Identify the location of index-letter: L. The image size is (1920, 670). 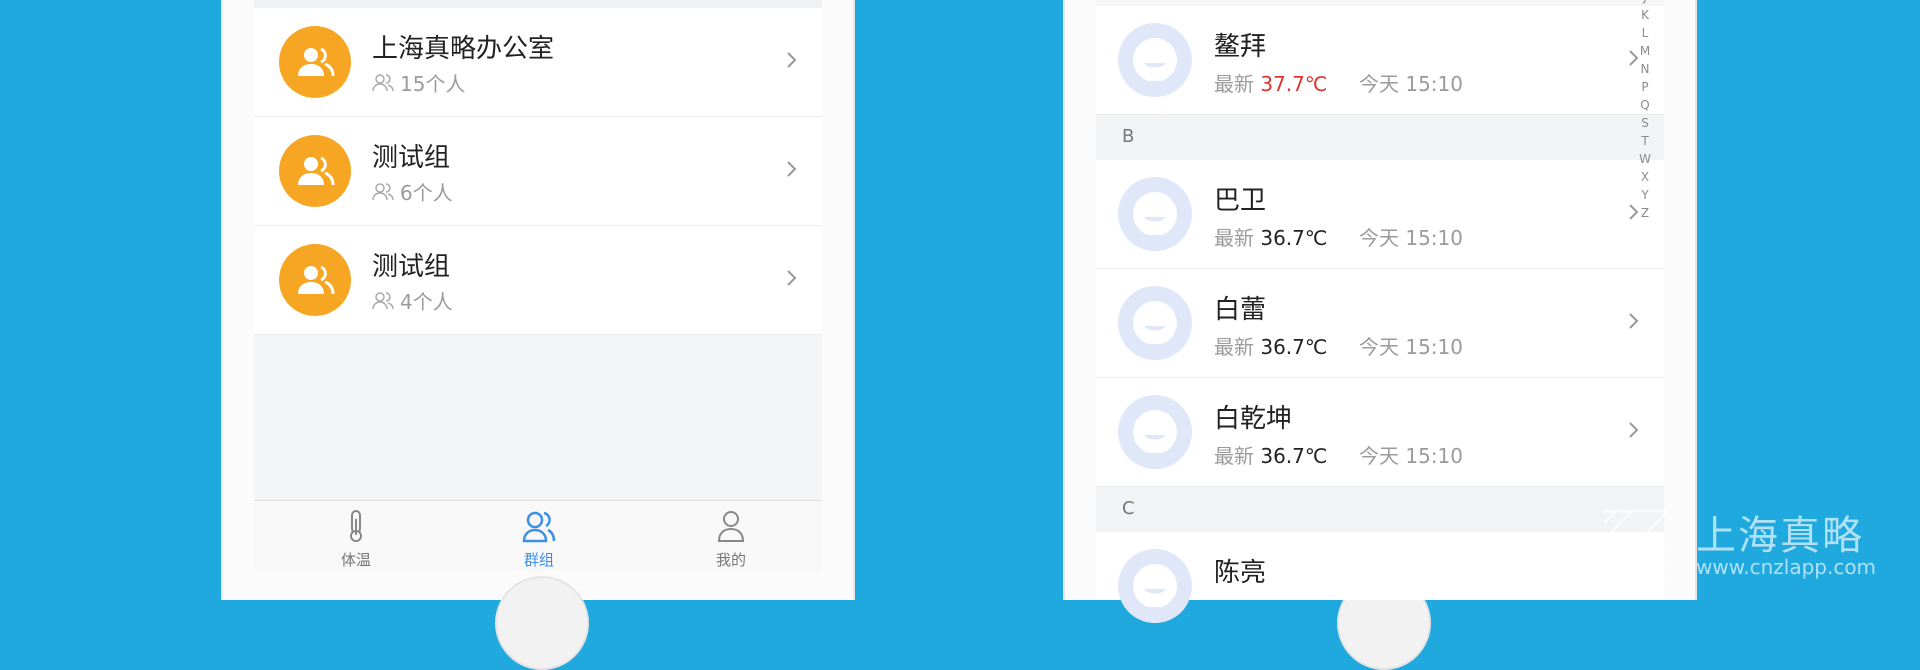
(1645, 33).